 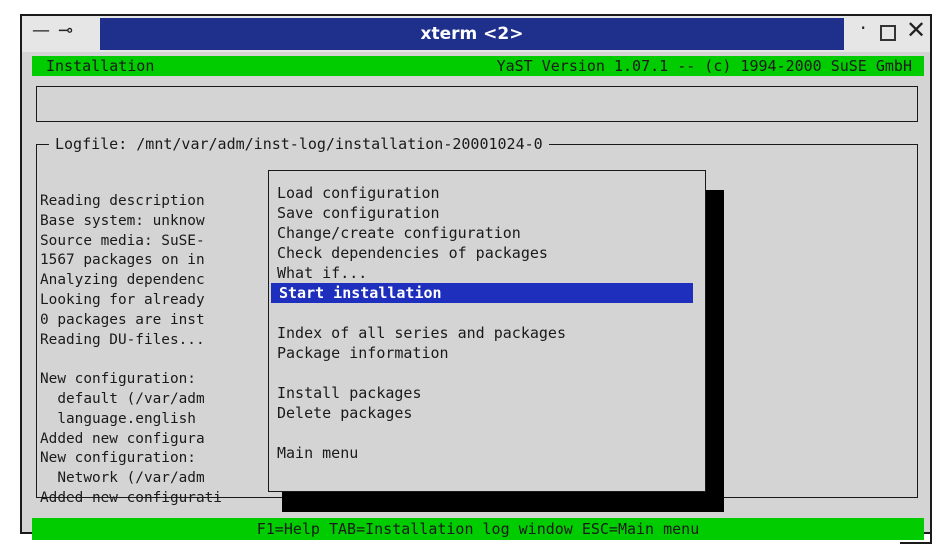 What do you see at coordinates (487, 413) in the screenshot?
I see `menu-item-delete-packages: Delete packages` at bounding box center [487, 413].